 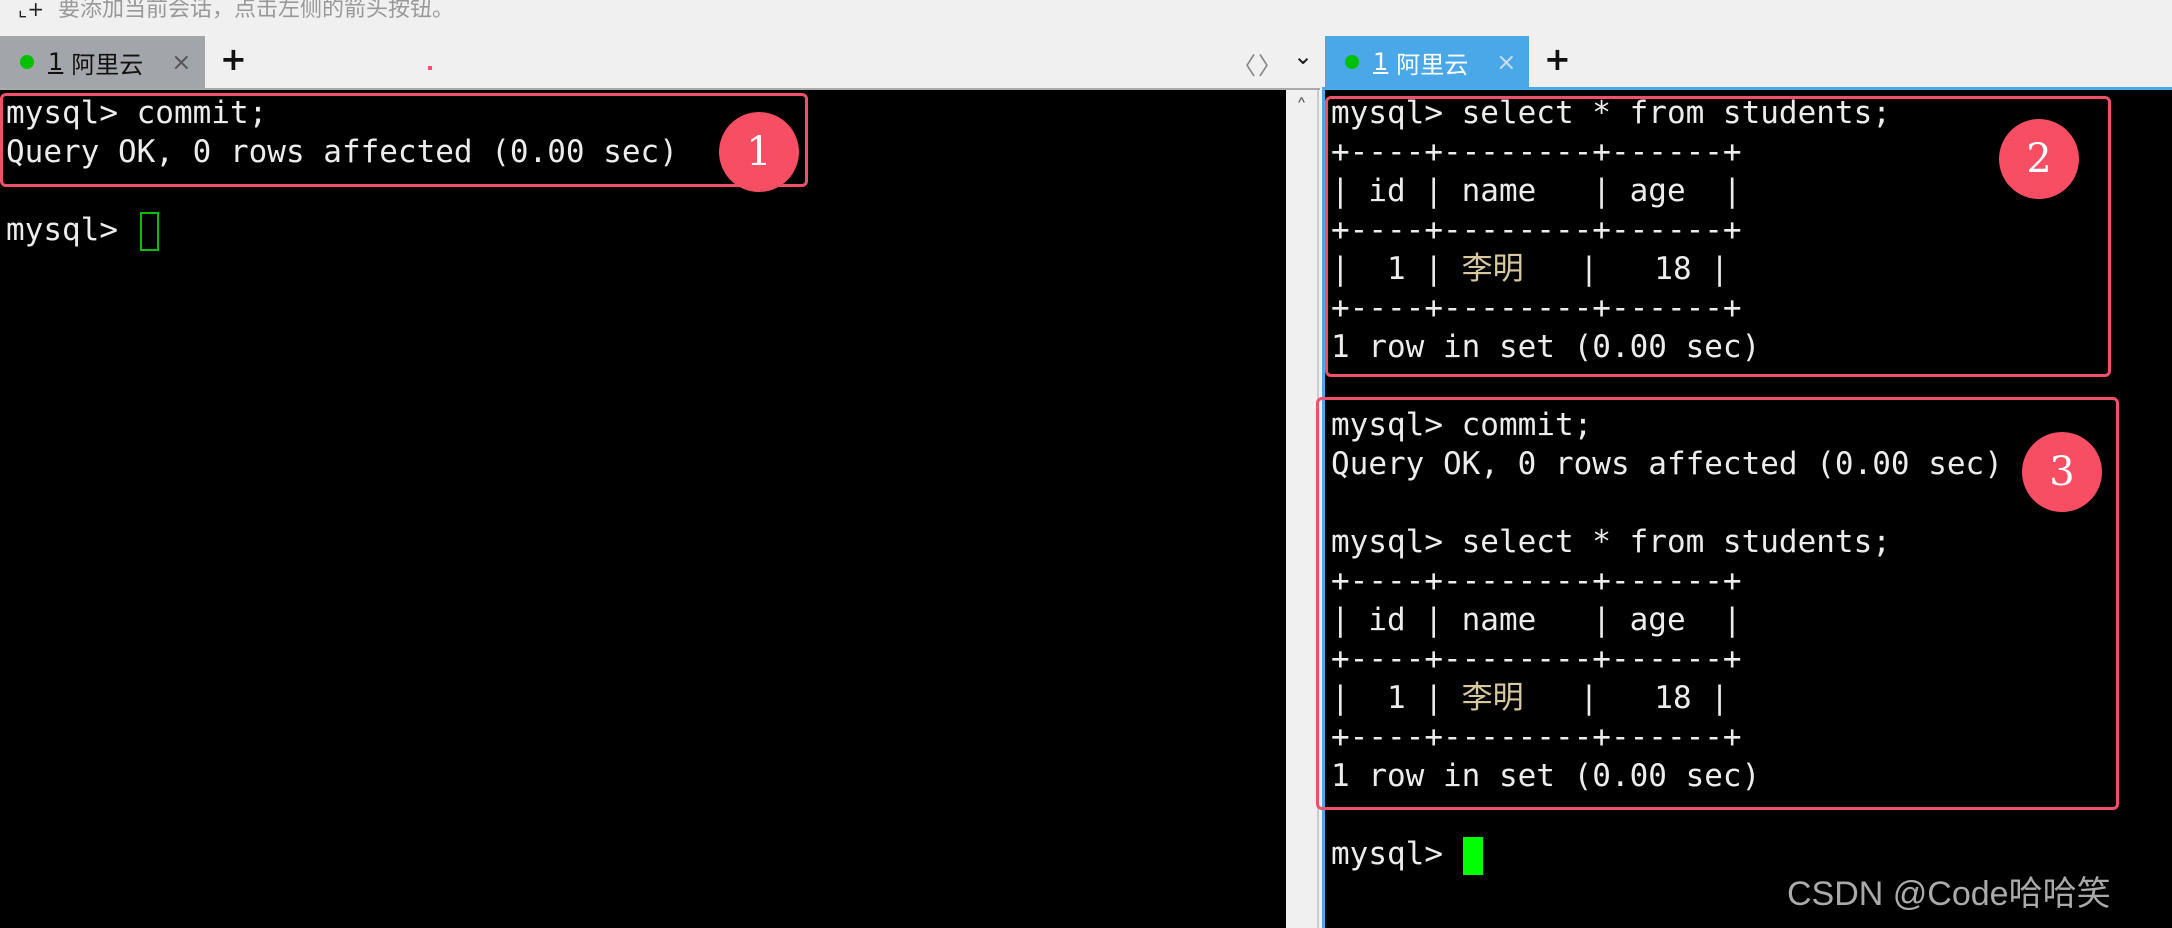 I want to click on tab-menu-chevron-icon: ⌄, so click(x=1303, y=56).